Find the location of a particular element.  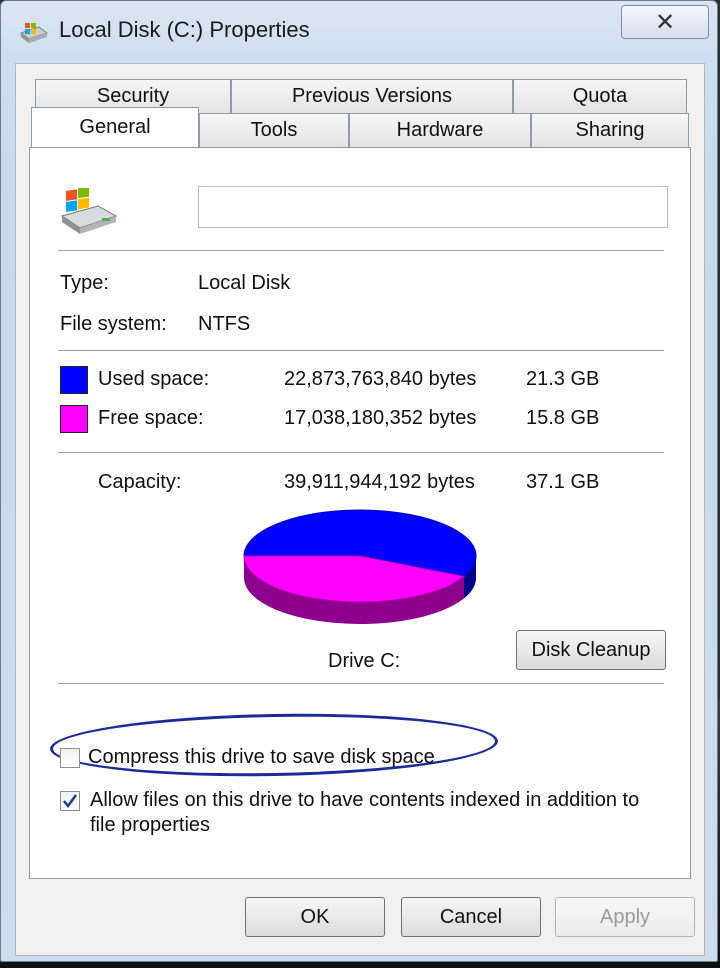

checkmark-icon is located at coordinates (70, 801).